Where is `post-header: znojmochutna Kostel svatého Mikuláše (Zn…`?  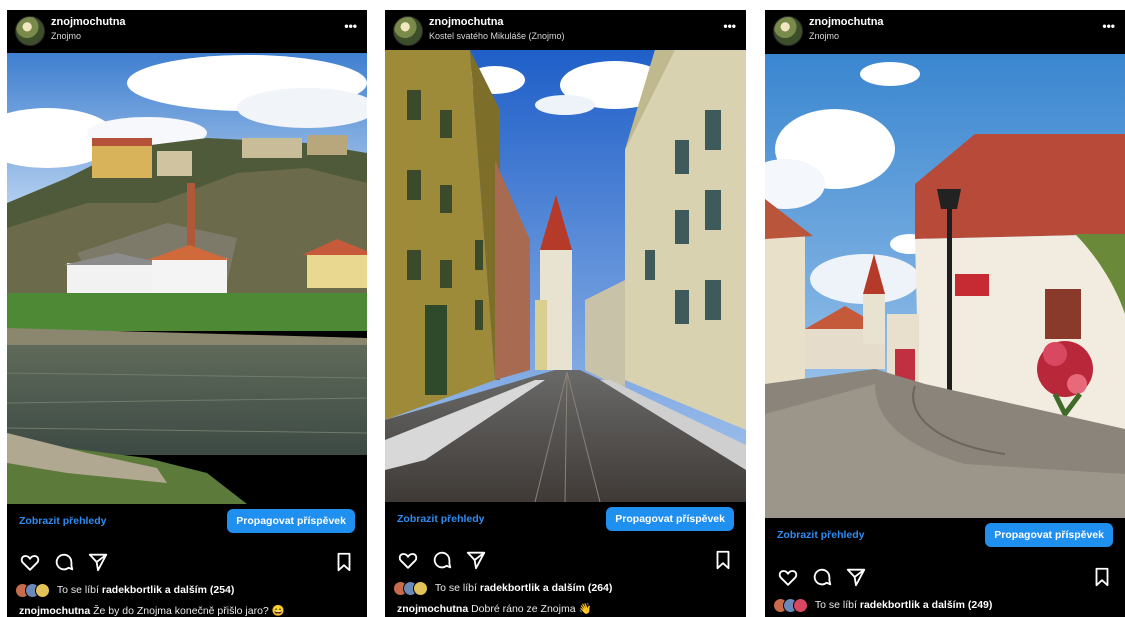
post-header: znojmochutna Kostel svatého Mikuláše (Zn… is located at coordinates (565, 31).